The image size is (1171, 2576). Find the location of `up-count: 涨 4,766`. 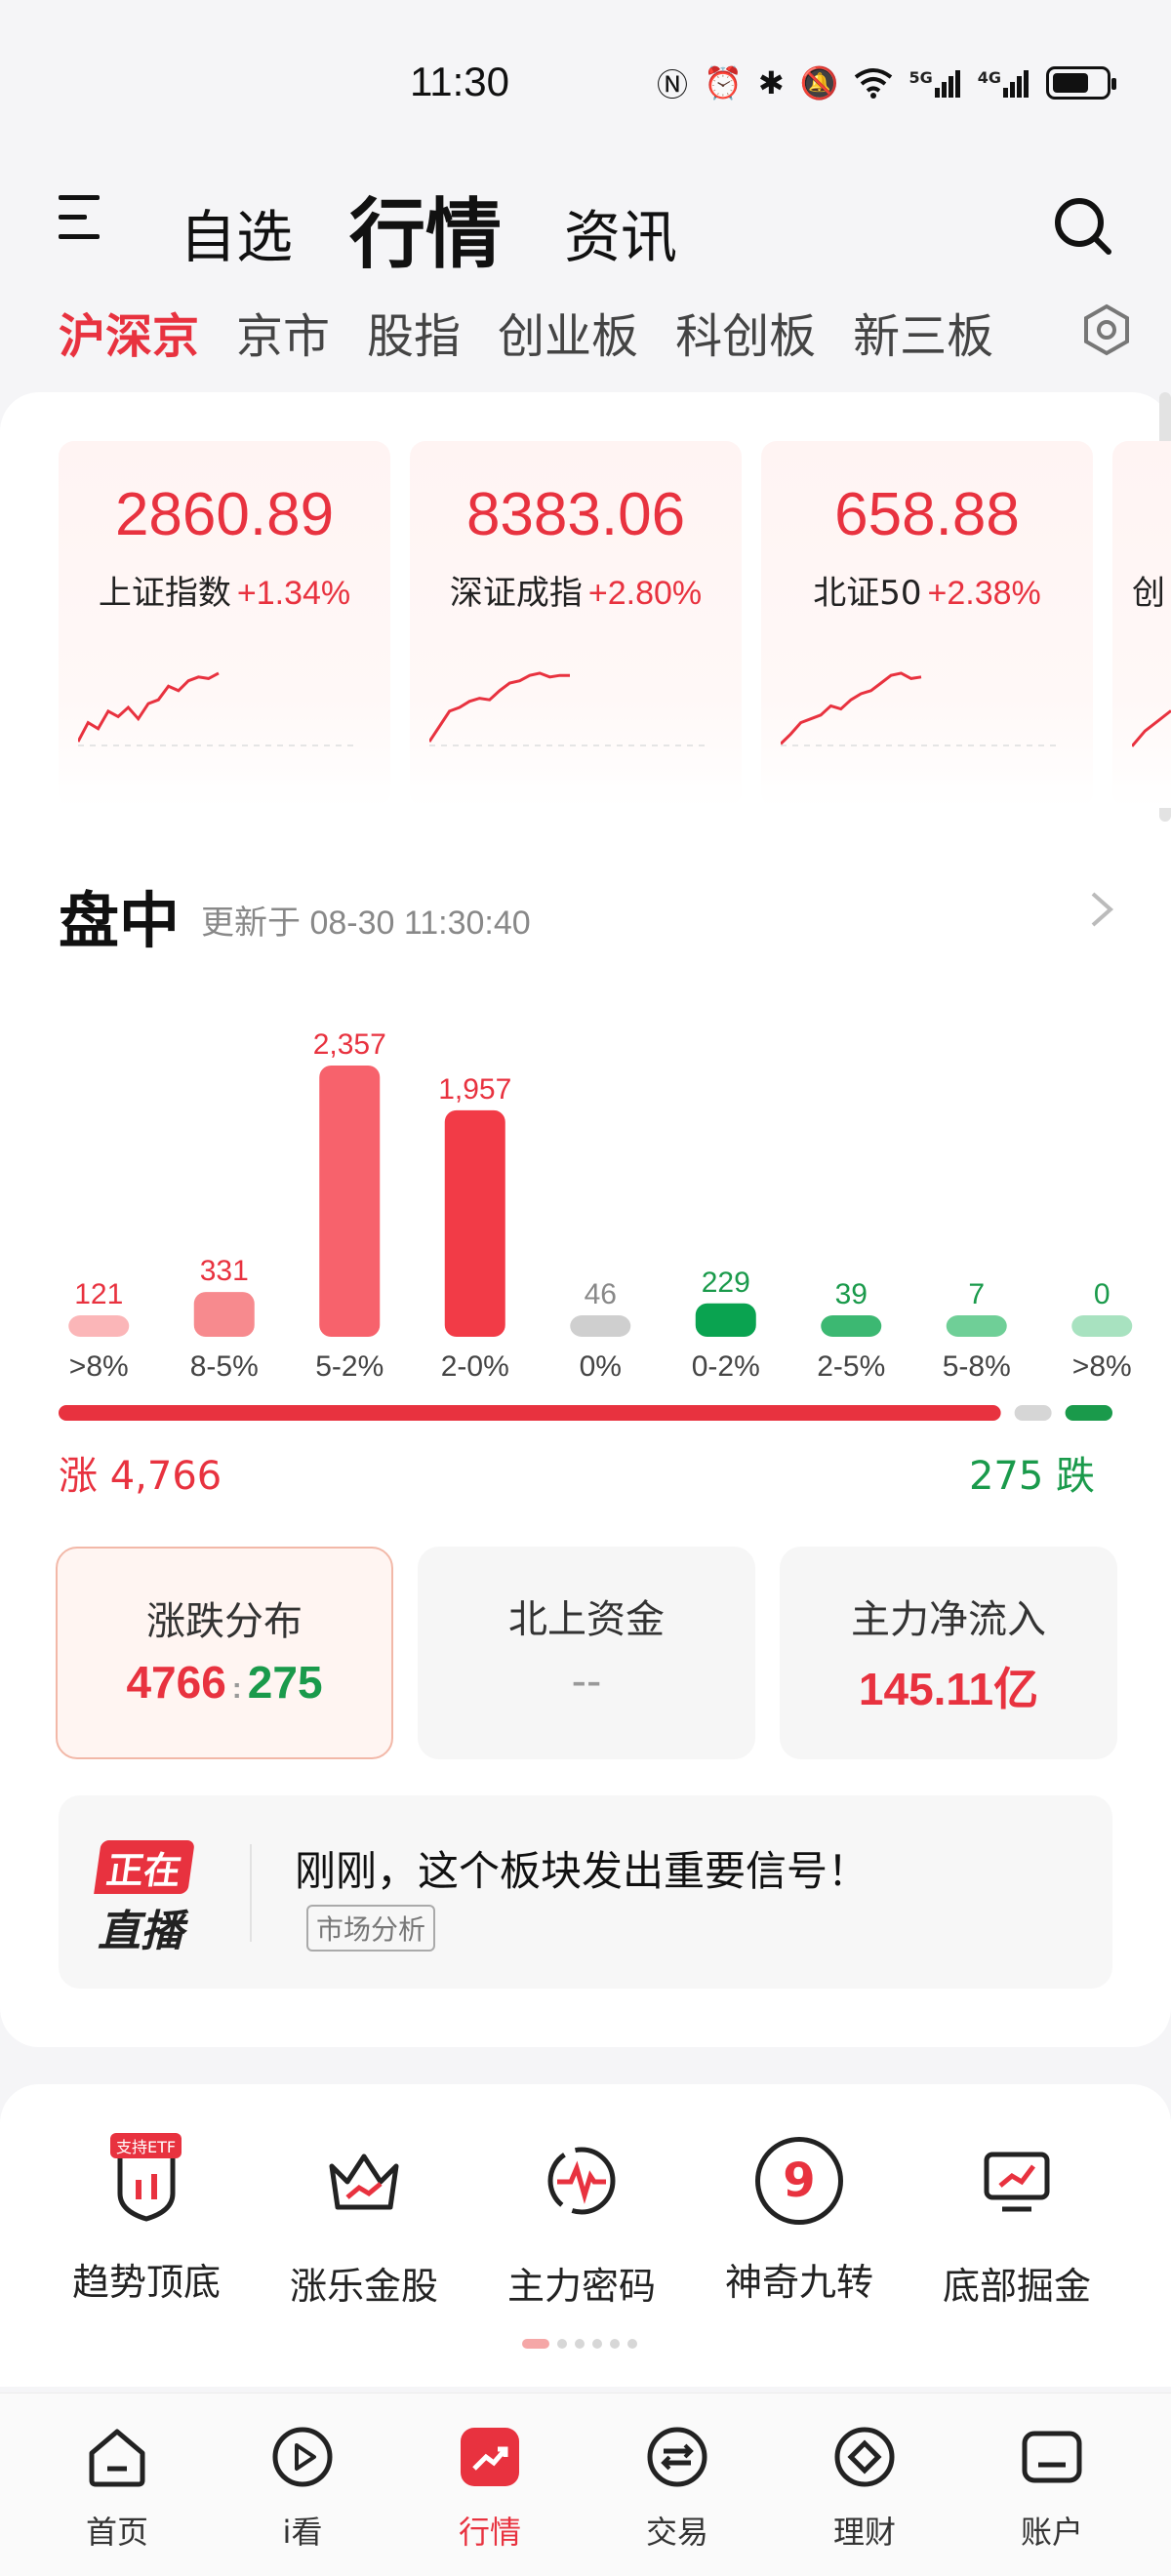

up-count: 涨 4,766 is located at coordinates (140, 1476).